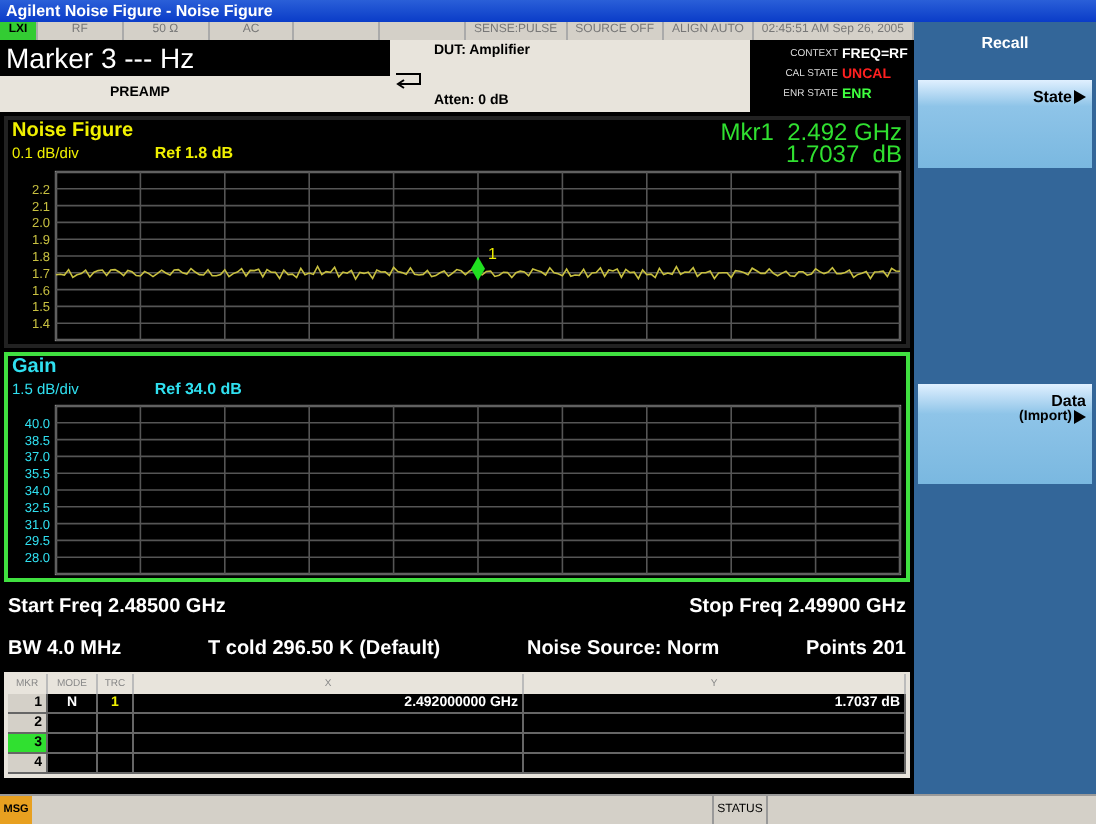  Describe the element at coordinates (811, 133) in the screenshot. I see `marker-frequency: Mkr1 2.492 GHz` at that location.